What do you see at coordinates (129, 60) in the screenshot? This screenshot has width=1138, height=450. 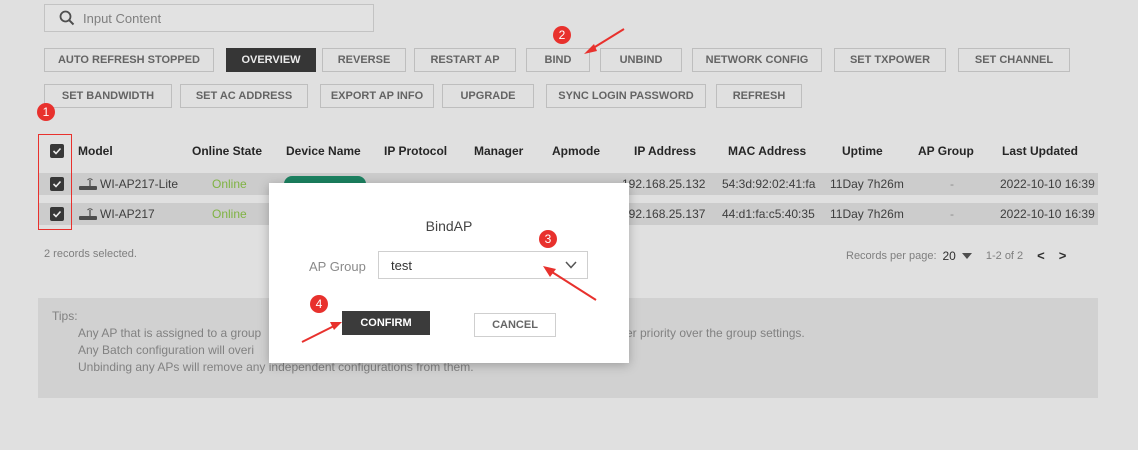 I see `auto-refresh-button: AUTO REFRESH STOPPED` at bounding box center [129, 60].